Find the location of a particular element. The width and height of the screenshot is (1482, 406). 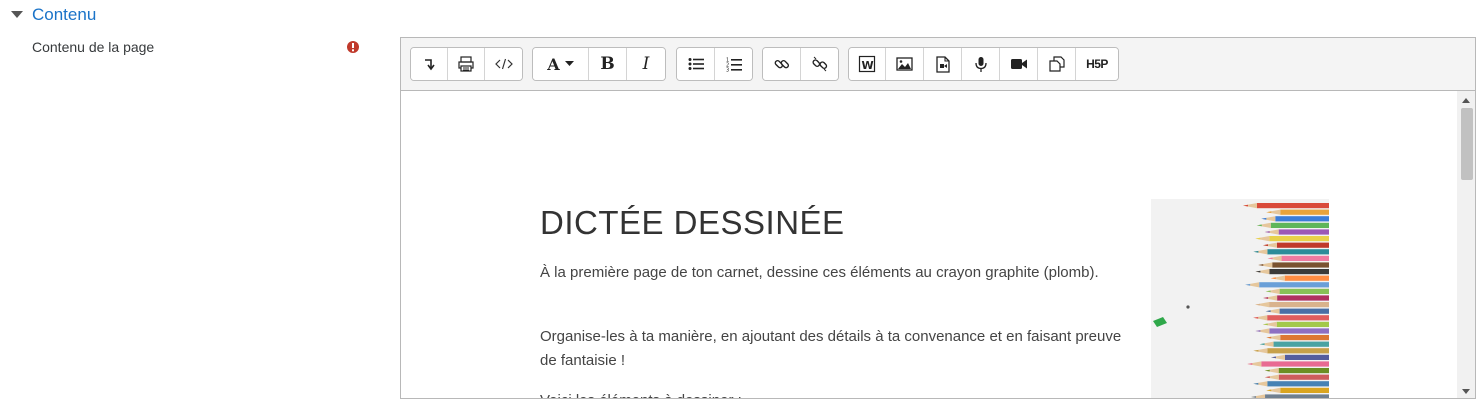

toolbar-link-button is located at coordinates (782, 64).